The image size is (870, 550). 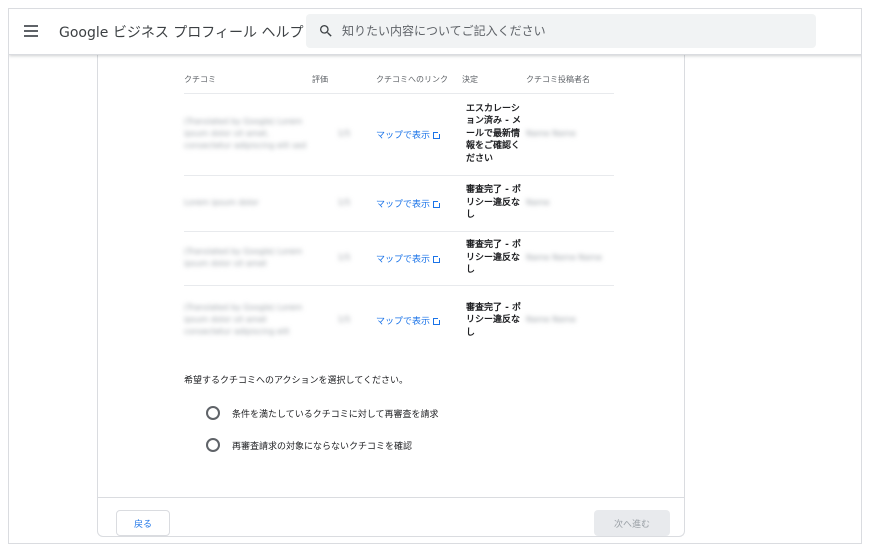 What do you see at coordinates (412, 80) in the screenshot?
I see `column-header-link: クチコミへのリンク` at bounding box center [412, 80].